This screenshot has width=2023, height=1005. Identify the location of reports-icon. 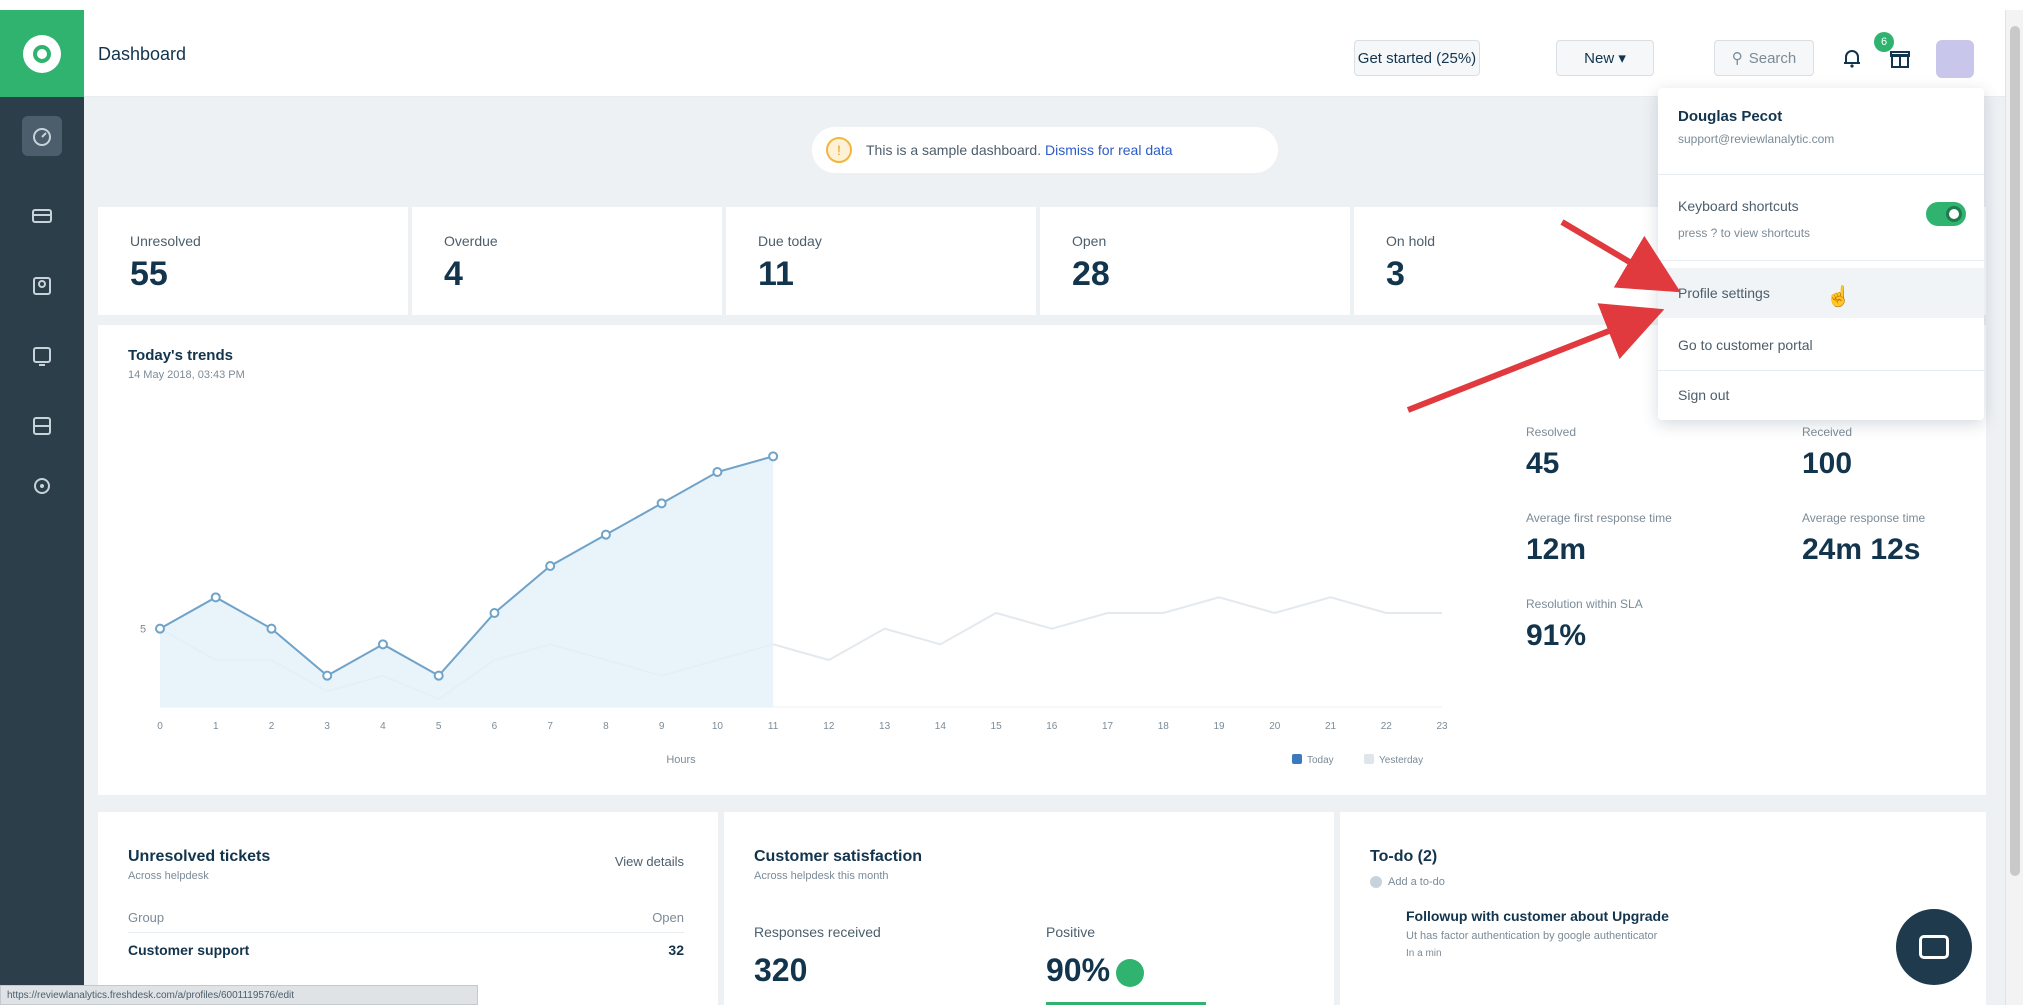
(42, 426).